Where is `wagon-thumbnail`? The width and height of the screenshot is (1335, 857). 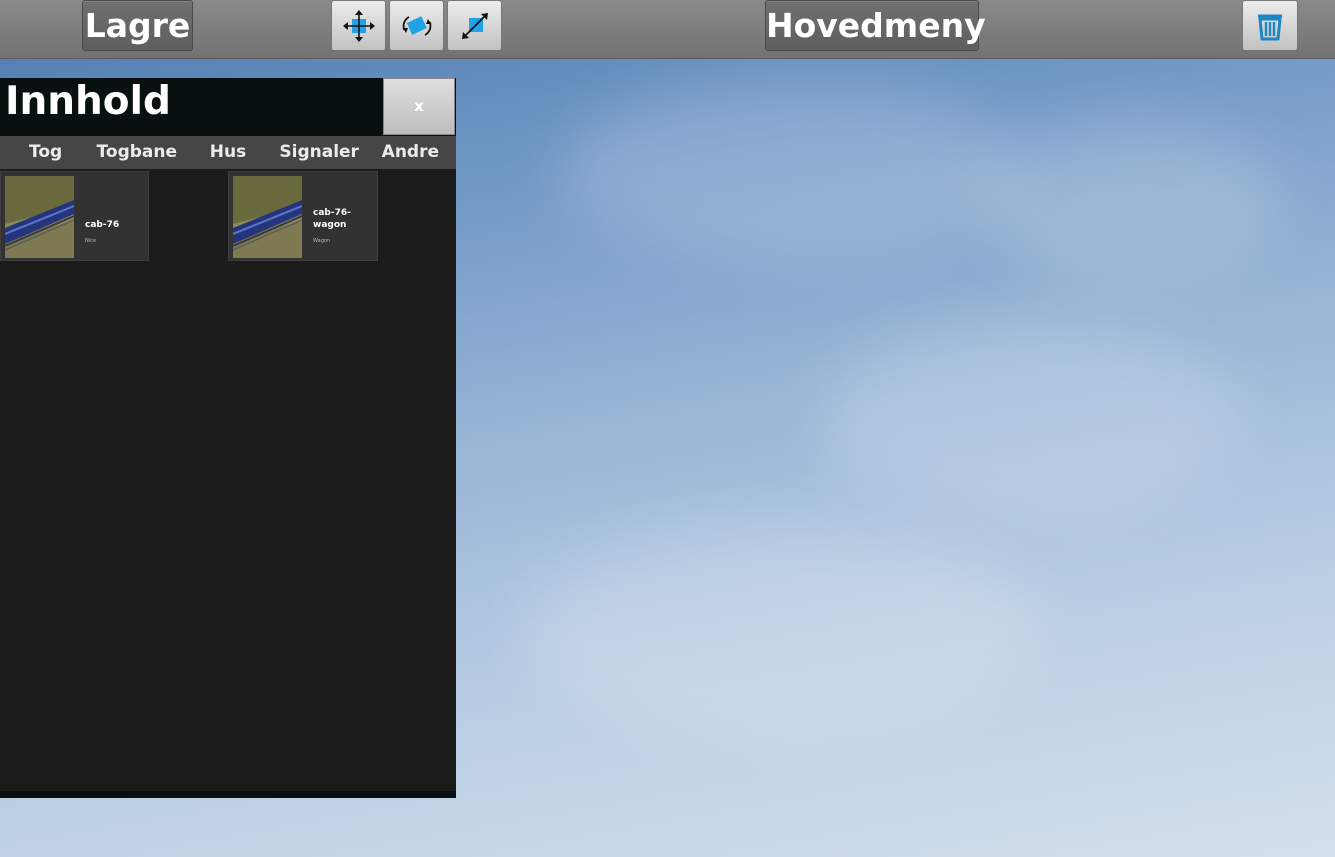 wagon-thumbnail is located at coordinates (267, 217).